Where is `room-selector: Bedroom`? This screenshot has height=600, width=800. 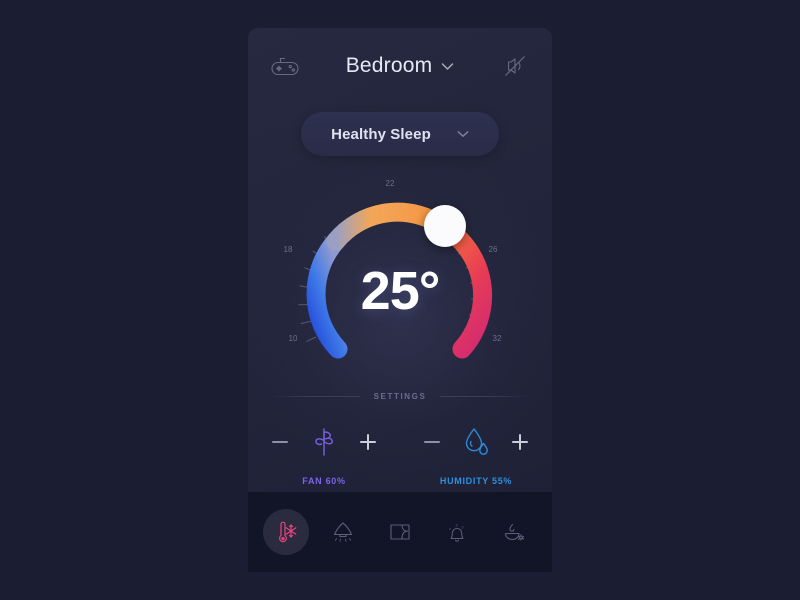
room-selector: Bedroom is located at coordinates (400, 66).